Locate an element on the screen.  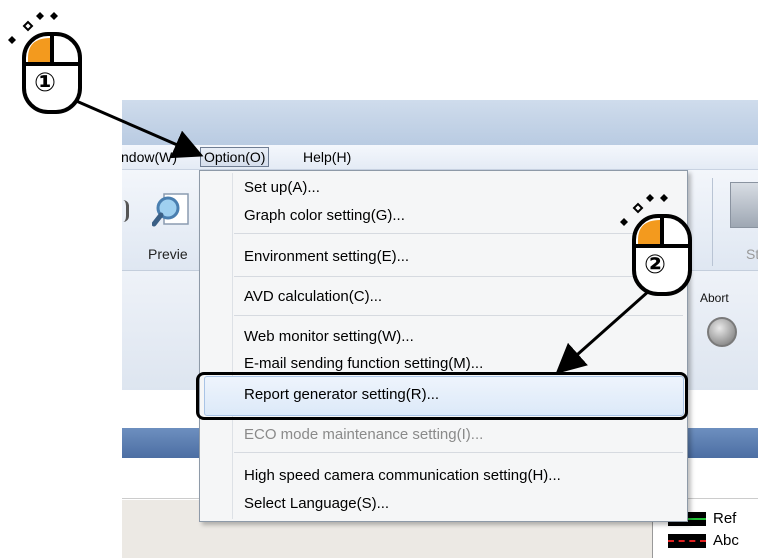
step-2-label: ② is located at coordinates (655, 265).